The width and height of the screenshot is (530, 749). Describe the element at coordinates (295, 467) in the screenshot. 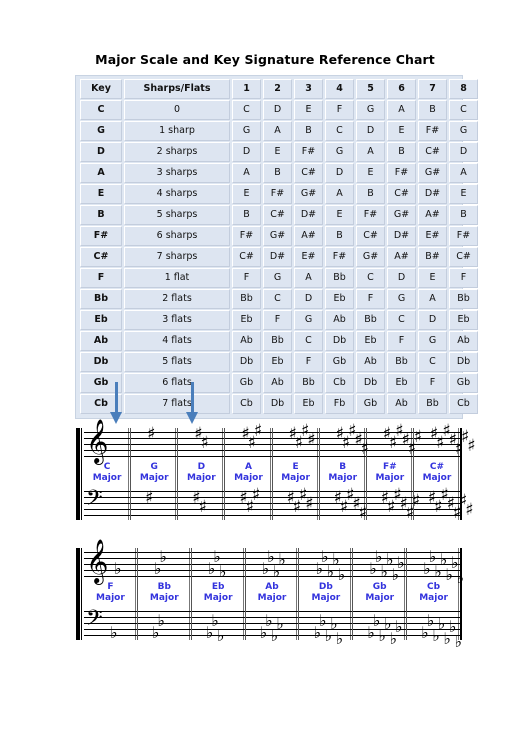

I see `key-label-root: E` at that location.